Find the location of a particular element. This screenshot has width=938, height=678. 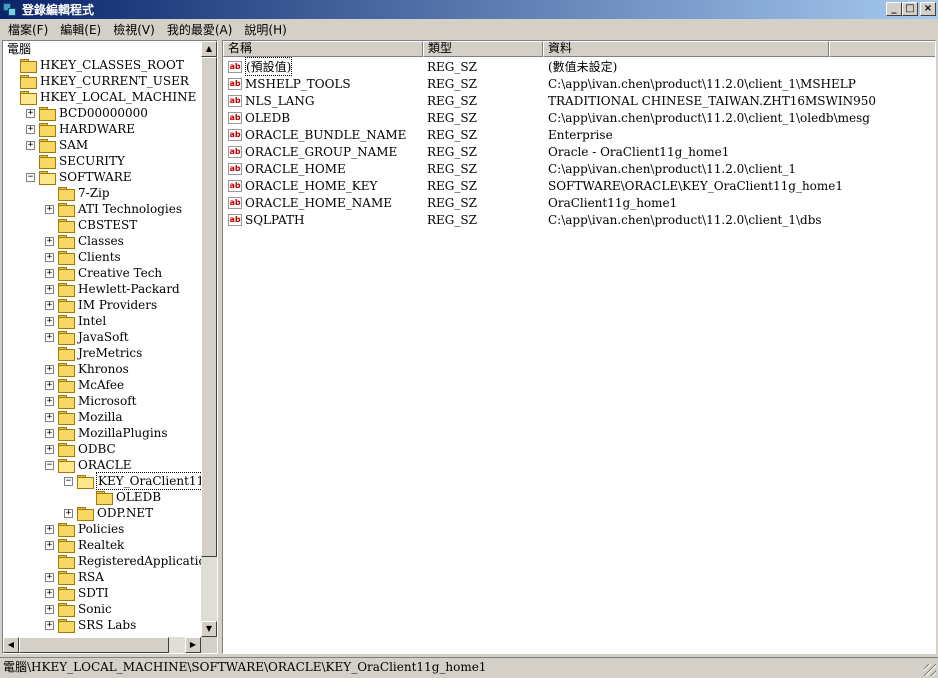

tree-item: + HARDWARE is located at coordinates (81, 129).